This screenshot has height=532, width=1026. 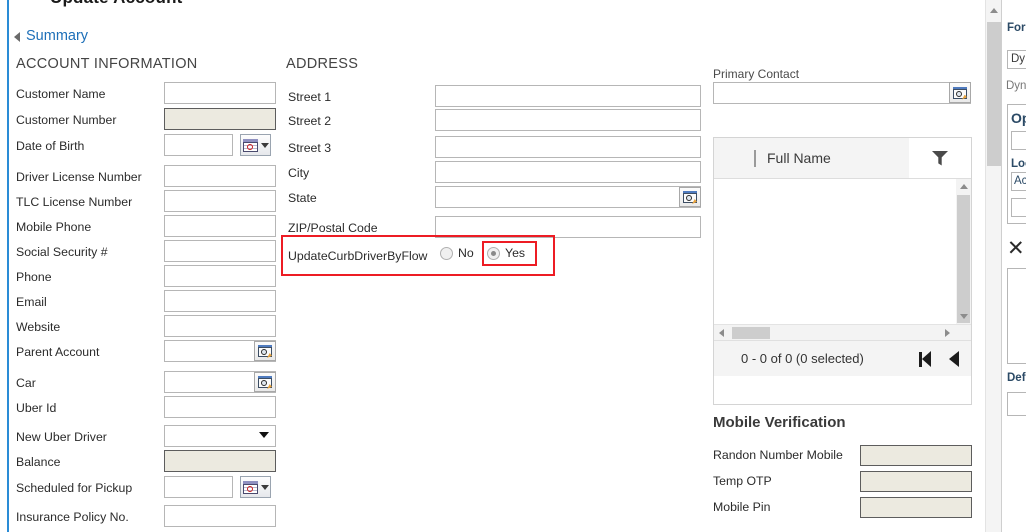 What do you see at coordinates (842, 251) in the screenshot?
I see `subgrid-body` at bounding box center [842, 251].